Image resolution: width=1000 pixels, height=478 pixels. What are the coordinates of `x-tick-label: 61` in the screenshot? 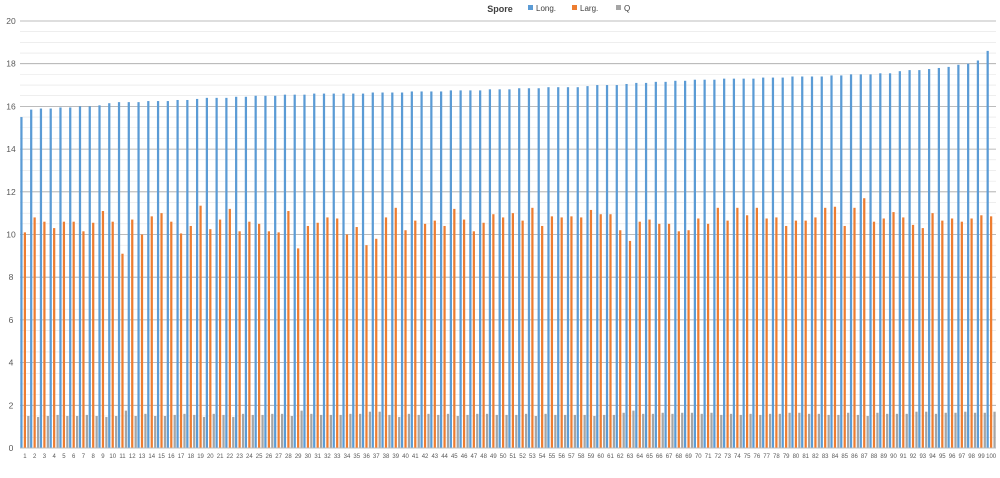 It's located at (610, 457).